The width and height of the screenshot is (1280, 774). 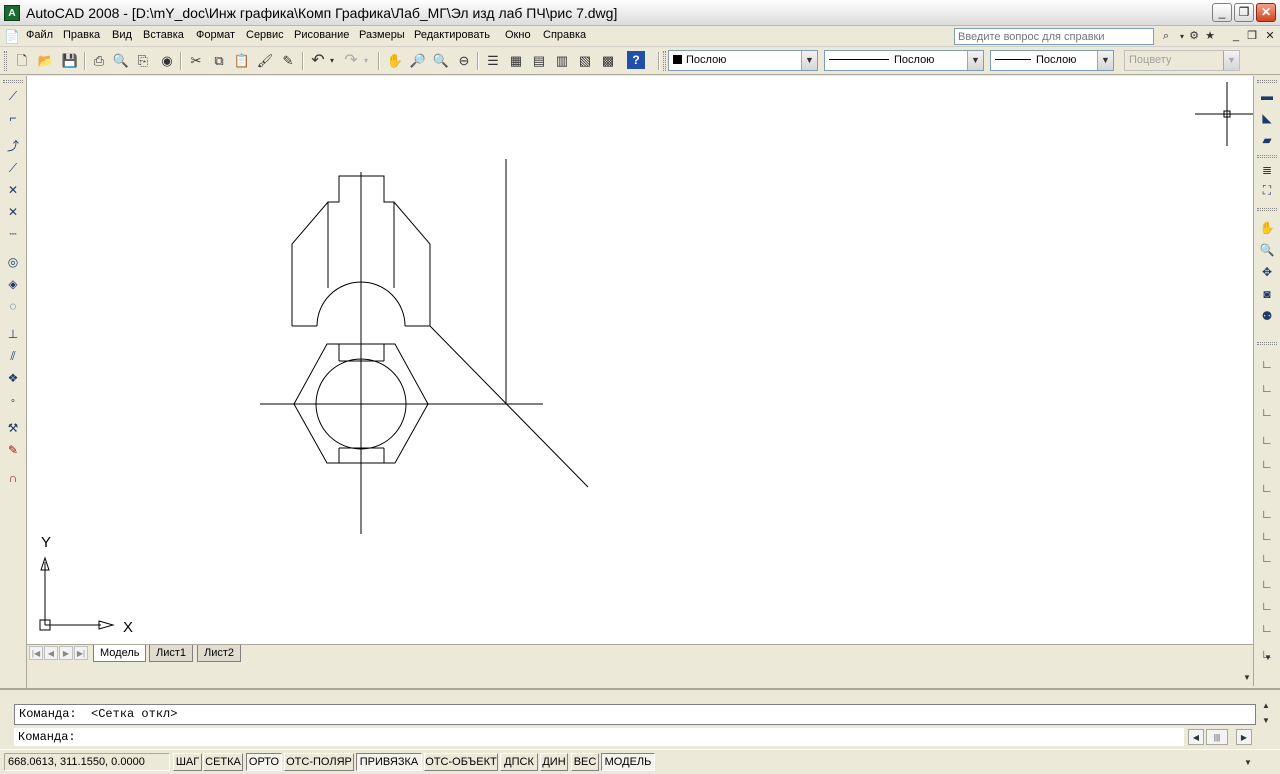 I want to click on snap-toggle: ШАГ, so click(x=187, y=762).